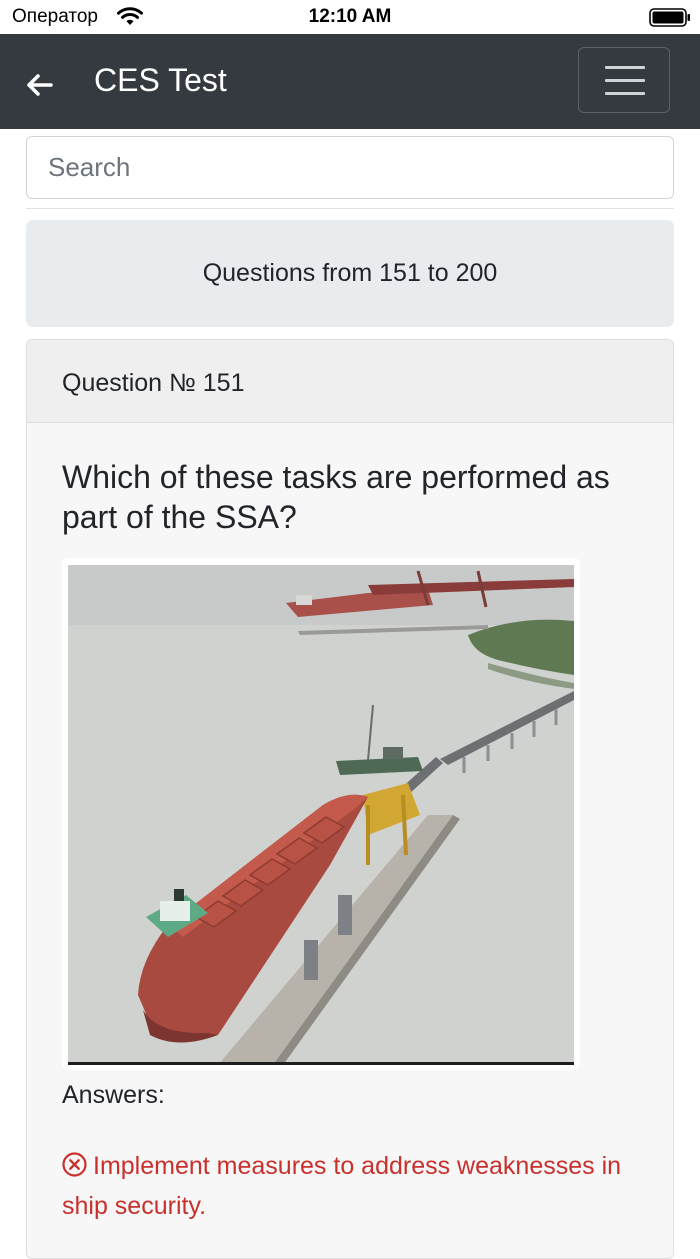 The height and width of the screenshot is (1259, 700). Describe the element at coordinates (350, 381) in the screenshot. I see `card-header: Question № 151` at that location.